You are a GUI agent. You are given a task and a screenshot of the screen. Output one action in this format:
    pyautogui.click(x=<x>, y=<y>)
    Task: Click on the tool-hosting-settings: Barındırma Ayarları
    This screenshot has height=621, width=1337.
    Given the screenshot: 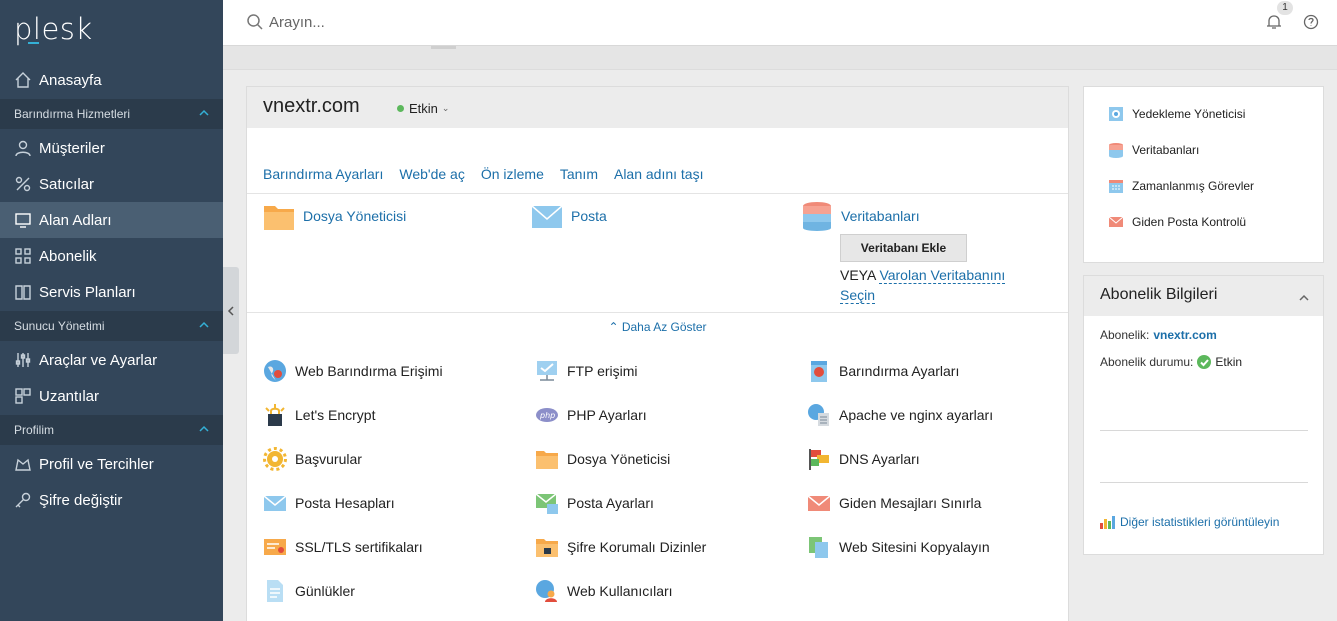 What is the action you would take?
    pyautogui.click(x=883, y=371)
    